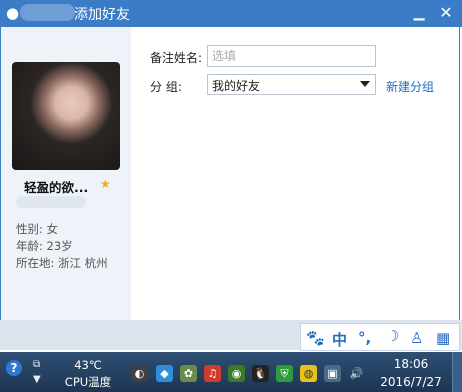 Image resolution: width=462 pixels, height=392 pixels. I want to click on new-group-link: 新建分组, so click(410, 86).